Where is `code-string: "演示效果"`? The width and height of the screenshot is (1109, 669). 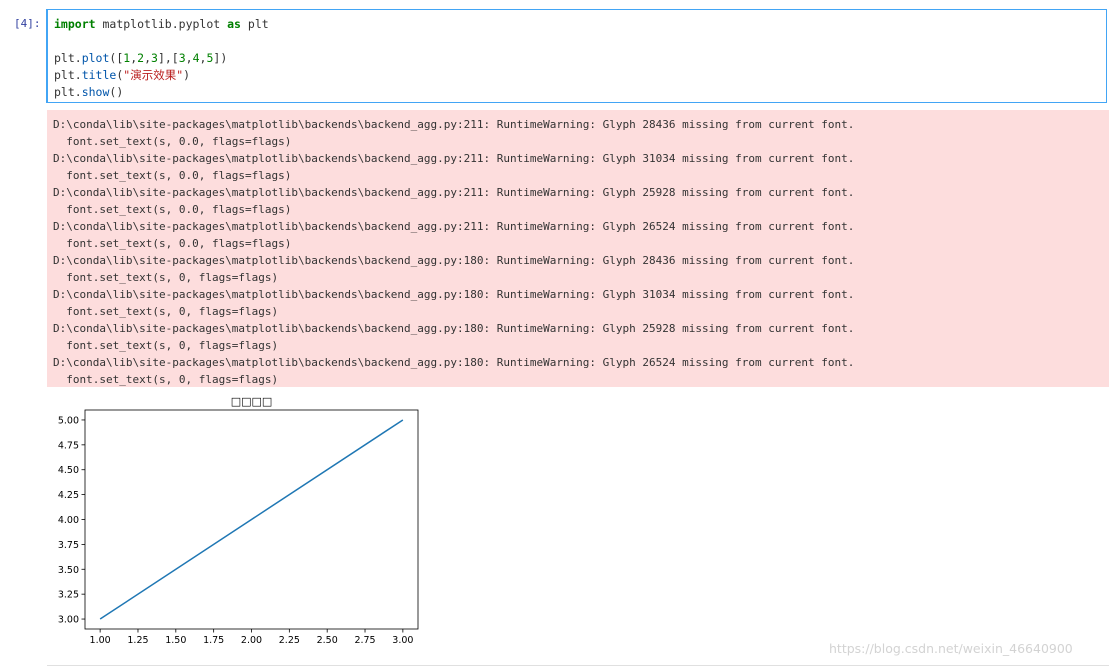
code-string: "演示效果" is located at coordinates (153, 75).